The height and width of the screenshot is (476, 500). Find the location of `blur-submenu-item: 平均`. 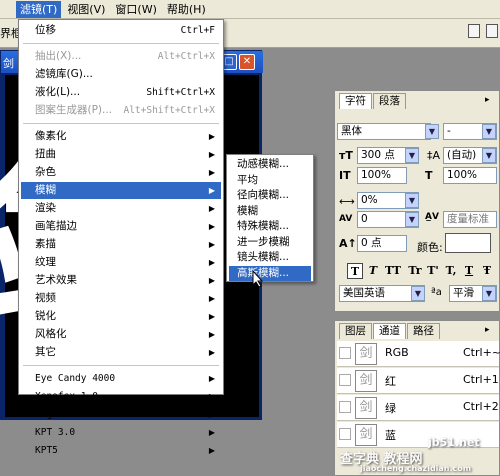

blur-submenu-item: 平均 is located at coordinates (270, 180).